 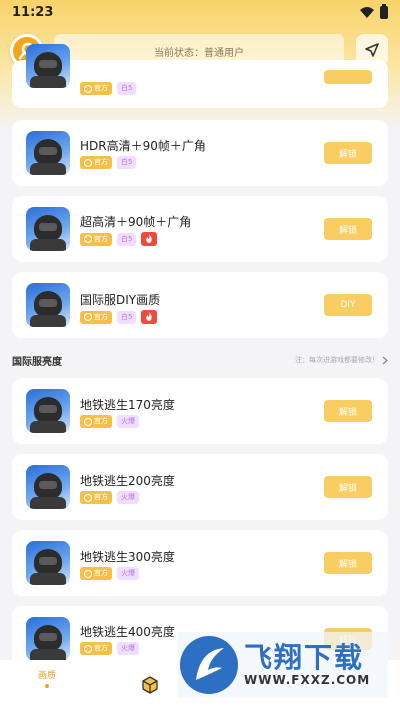 What do you see at coordinates (37, 362) in the screenshot?
I see `section-title: 国际服亮度` at bounding box center [37, 362].